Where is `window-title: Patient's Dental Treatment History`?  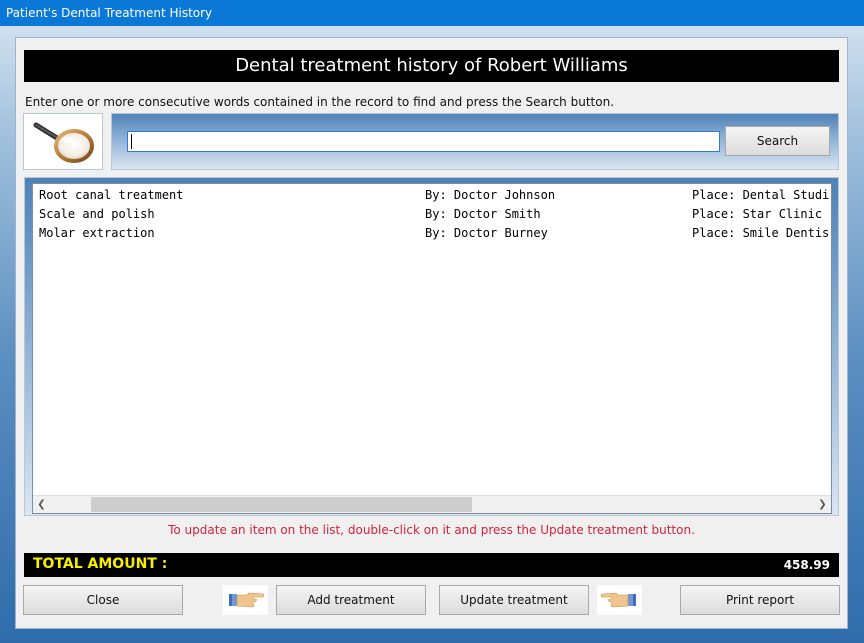 window-title: Patient's Dental Treatment History is located at coordinates (432, 13).